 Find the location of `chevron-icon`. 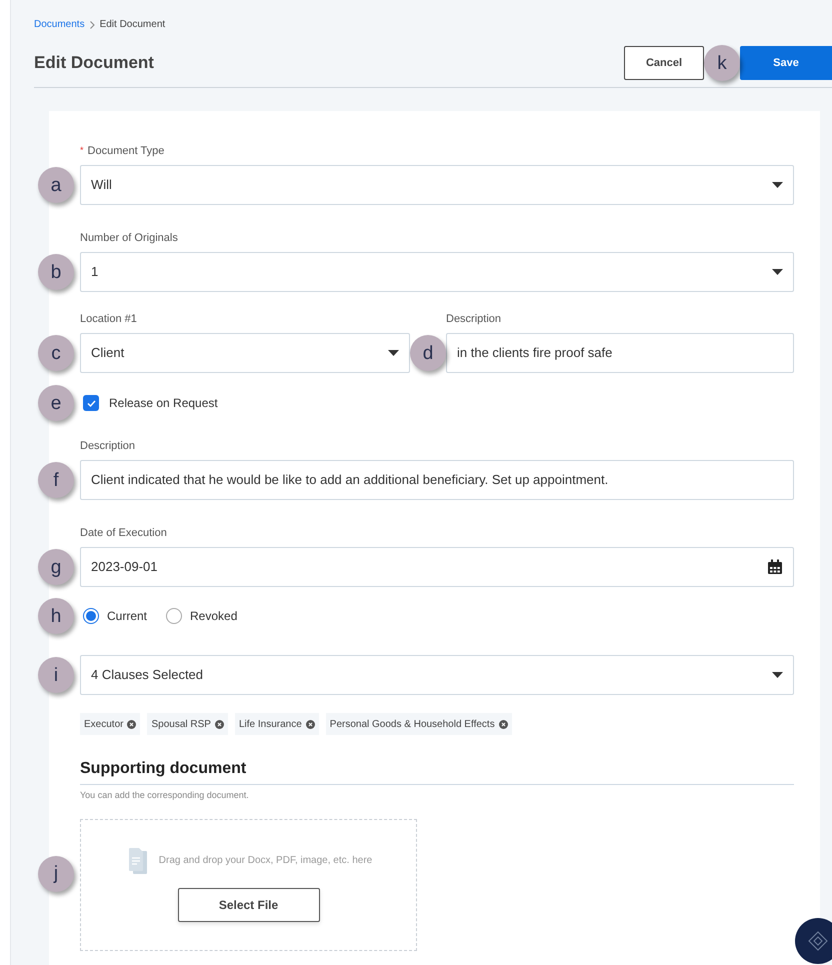

chevron-icon is located at coordinates (92, 24).